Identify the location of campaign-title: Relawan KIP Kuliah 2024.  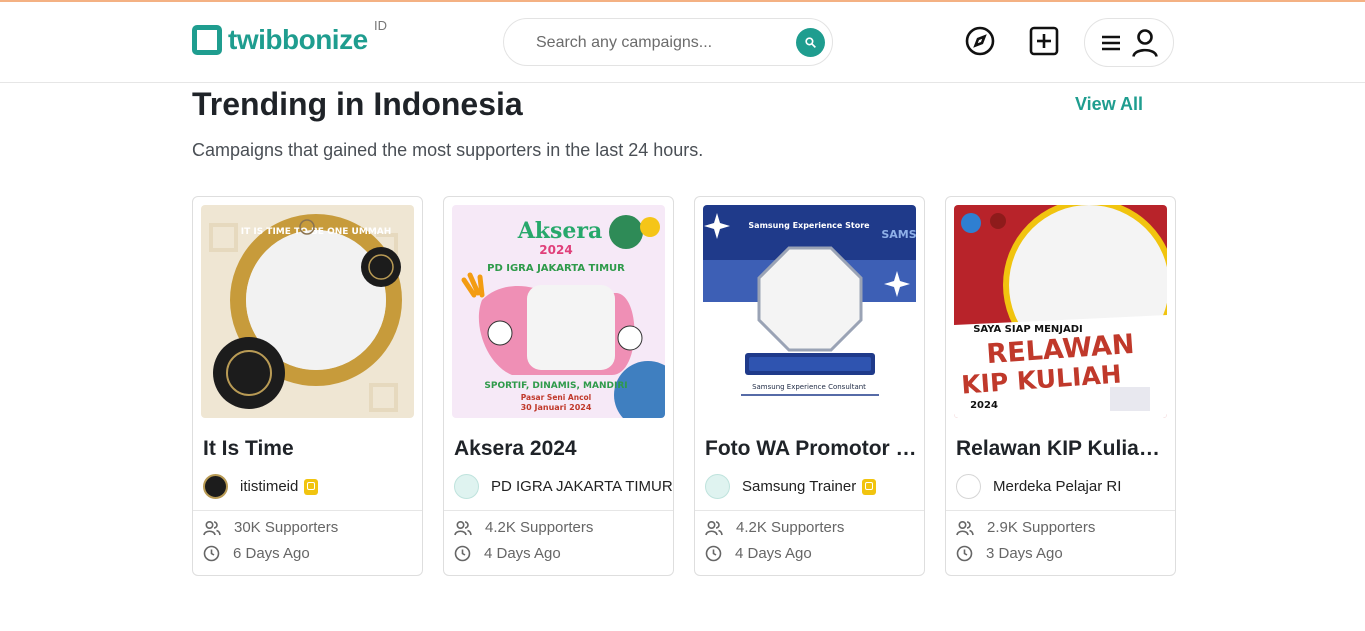
(1062, 449).